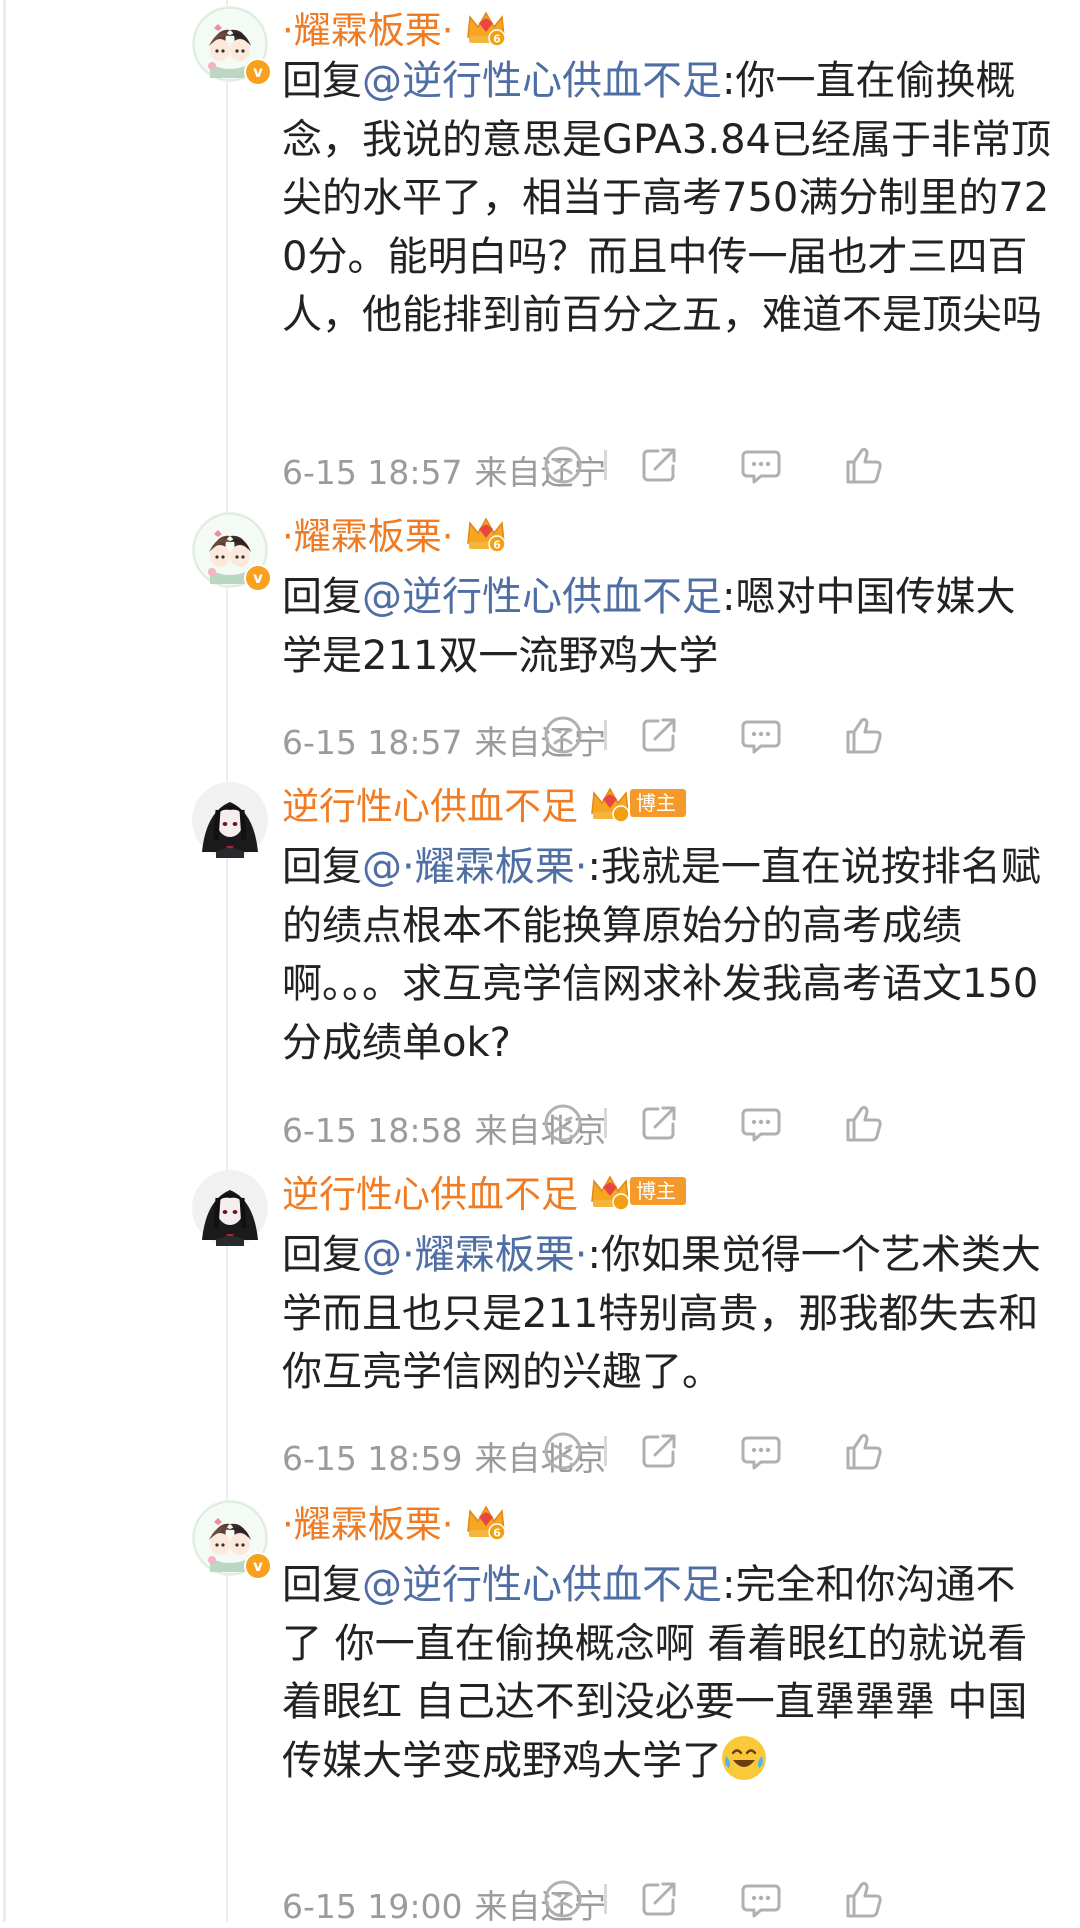  Describe the element at coordinates (227, 961) in the screenshot. I see `thread-connector-line` at that location.